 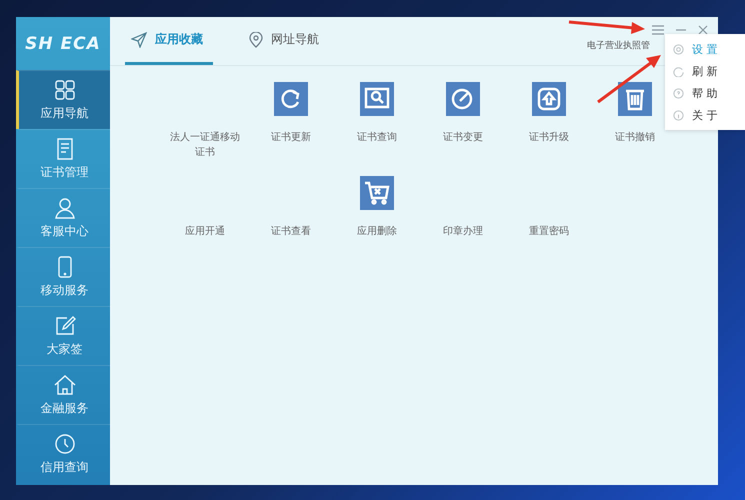 What do you see at coordinates (703, 30) in the screenshot?
I see `close-icon` at bounding box center [703, 30].